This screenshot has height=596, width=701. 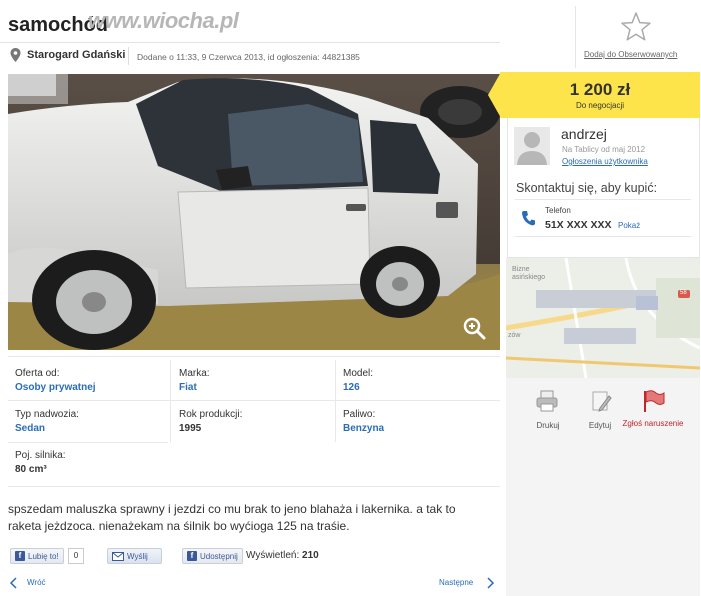 I want to click on edit-icon, so click(x=601, y=401).